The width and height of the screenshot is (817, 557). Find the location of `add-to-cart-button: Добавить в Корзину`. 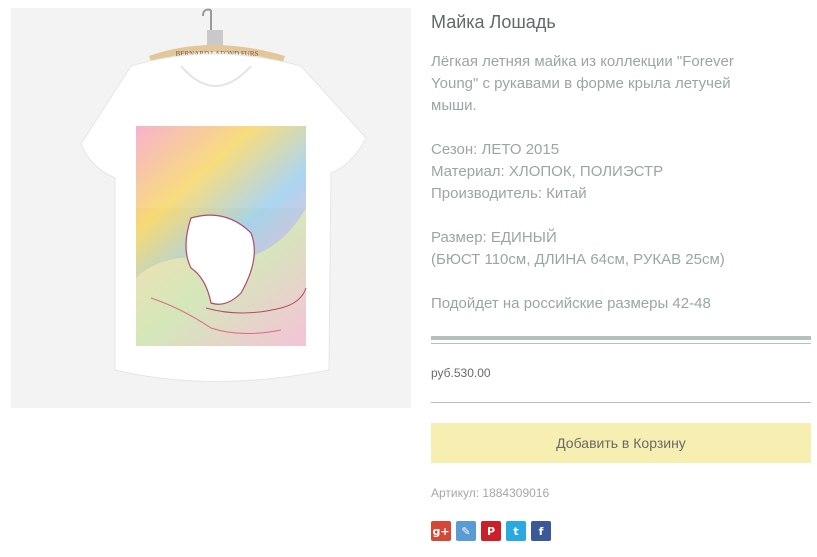

add-to-cart-button: Добавить в Корзину is located at coordinates (621, 443).